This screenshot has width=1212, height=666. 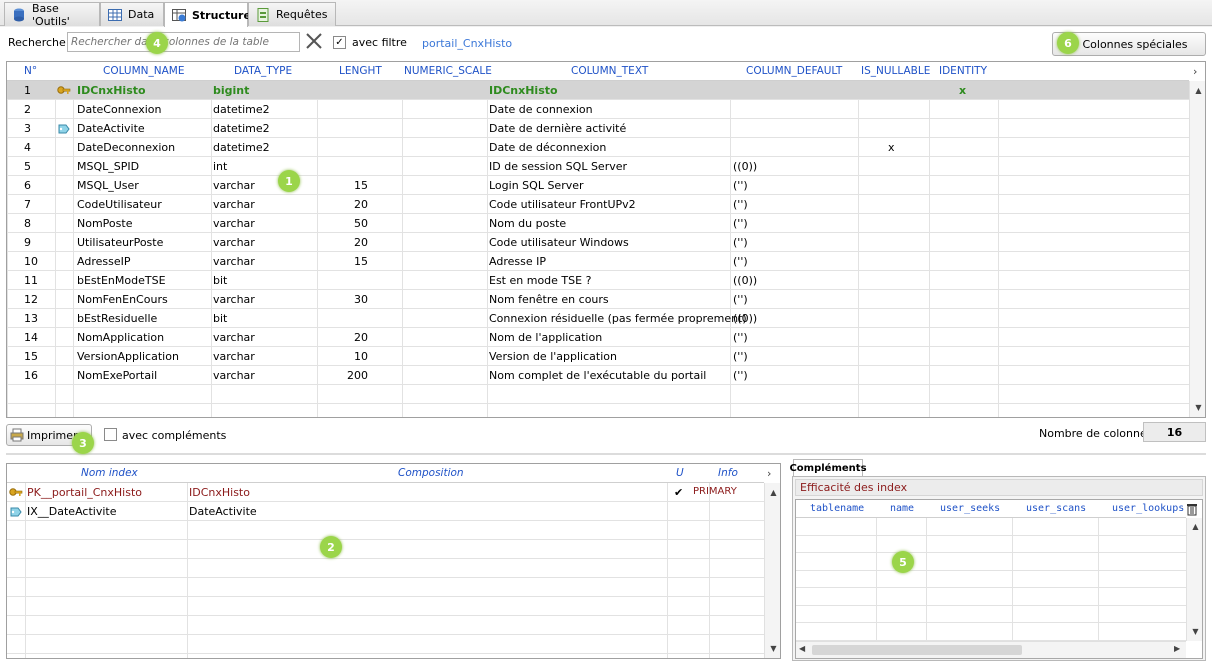 What do you see at coordinates (241, 128) in the screenshot?
I see `cell-type: datetime2` at bounding box center [241, 128].